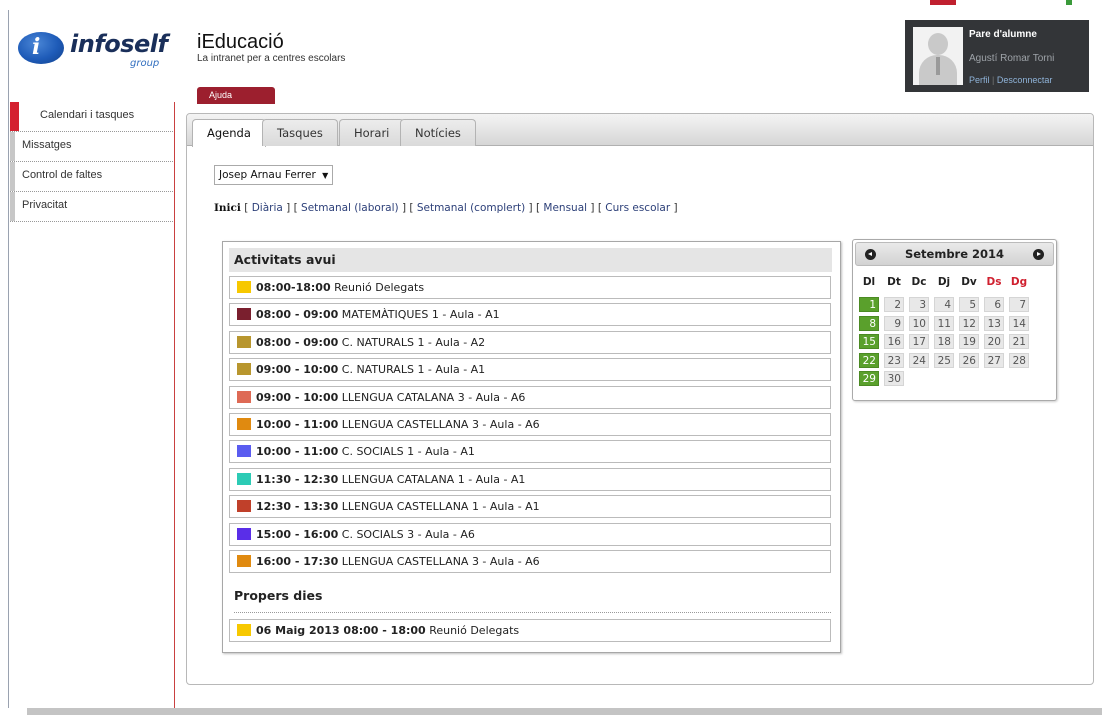  What do you see at coordinates (919, 304) in the screenshot?
I see `calendar-day: 3` at bounding box center [919, 304].